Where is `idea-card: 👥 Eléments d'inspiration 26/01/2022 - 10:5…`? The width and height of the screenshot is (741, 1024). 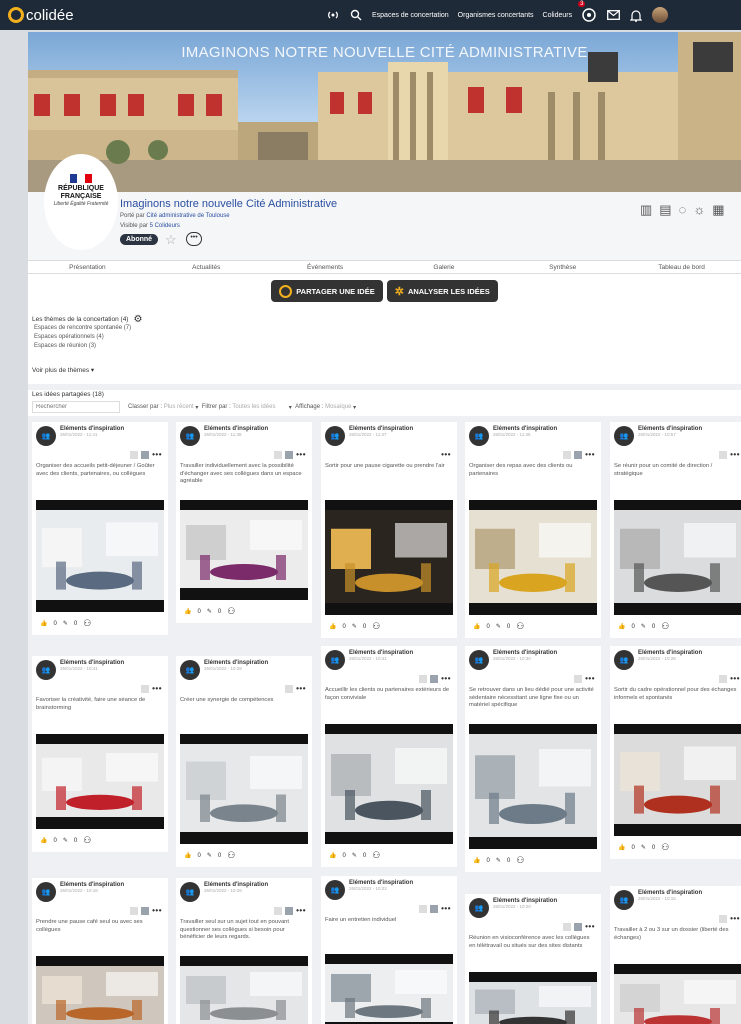 idea-card: 👥 Eléments d'inspiration 26/01/2022 - 10:5… is located at coordinates (675, 530).